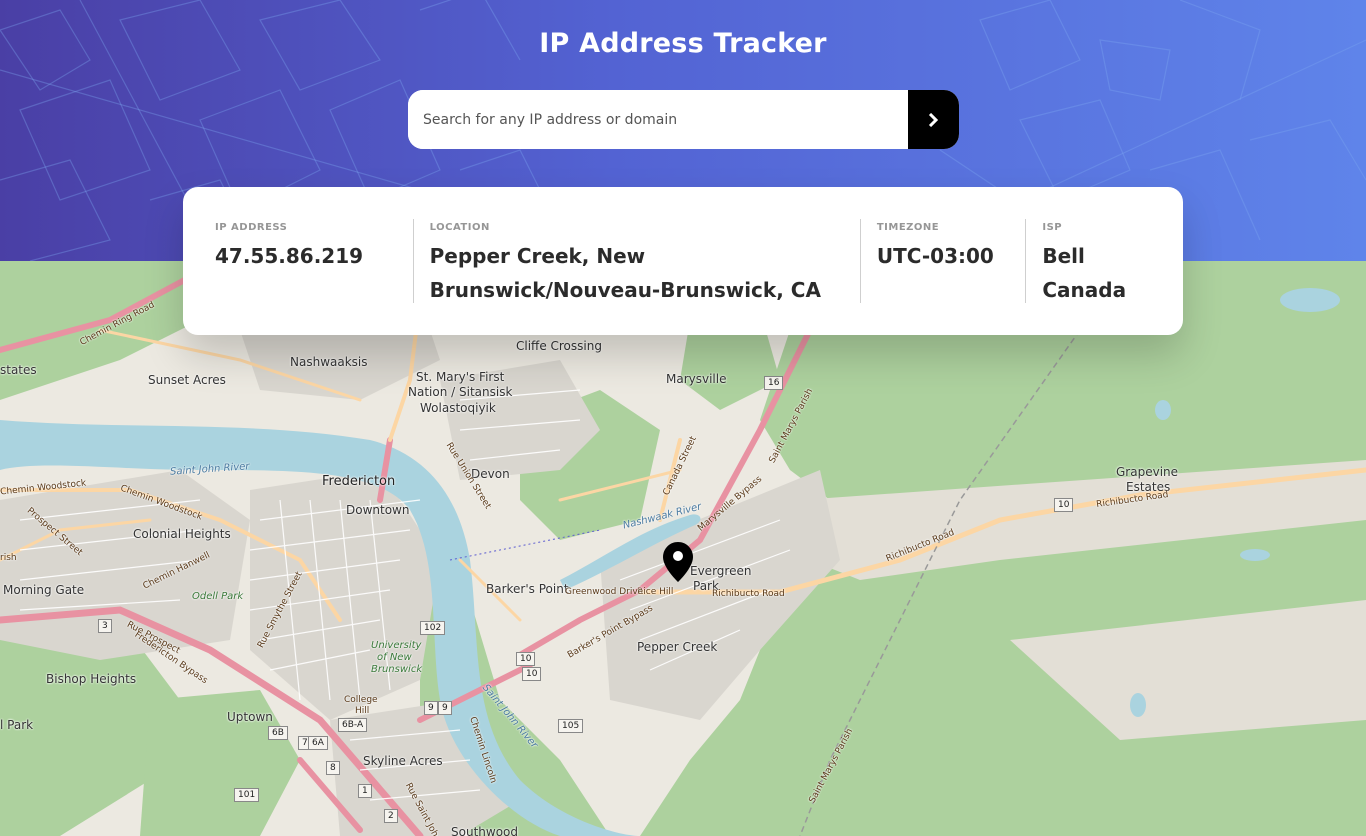 This screenshot has width=1366, height=836. Describe the element at coordinates (748, 594) in the screenshot. I see `map-road-label: Richibucto Road` at that location.